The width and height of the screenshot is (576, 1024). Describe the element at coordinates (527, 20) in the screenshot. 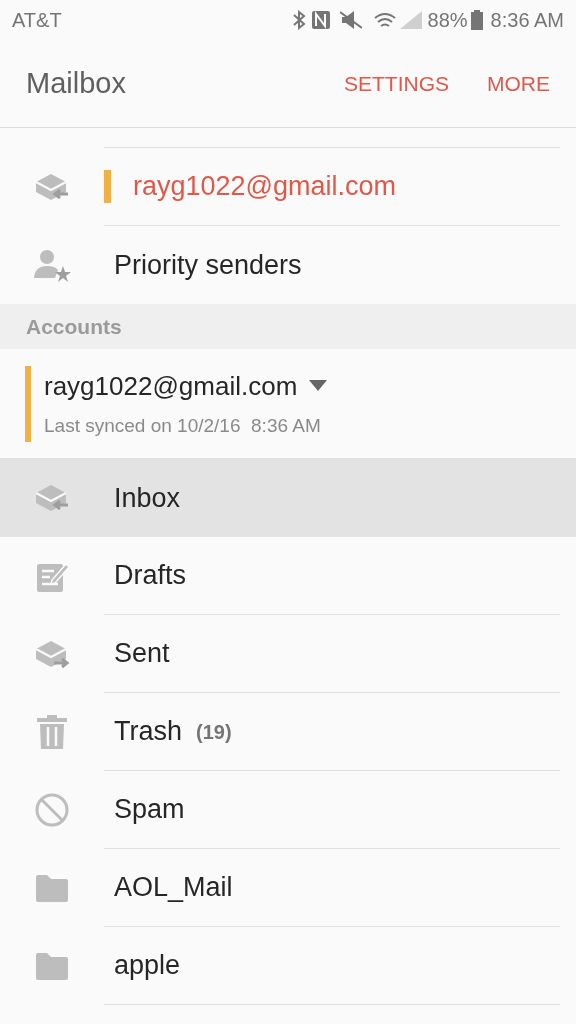

I see `clock-time: 8:36 AM` at that location.